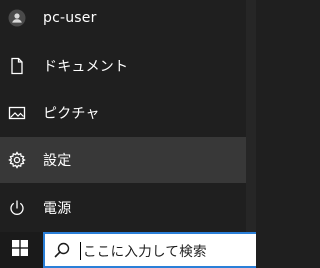 Image resolution: width=320 pixels, height=268 pixels. What do you see at coordinates (17, 18) in the screenshot?
I see `user-avatar-icon` at bounding box center [17, 18].